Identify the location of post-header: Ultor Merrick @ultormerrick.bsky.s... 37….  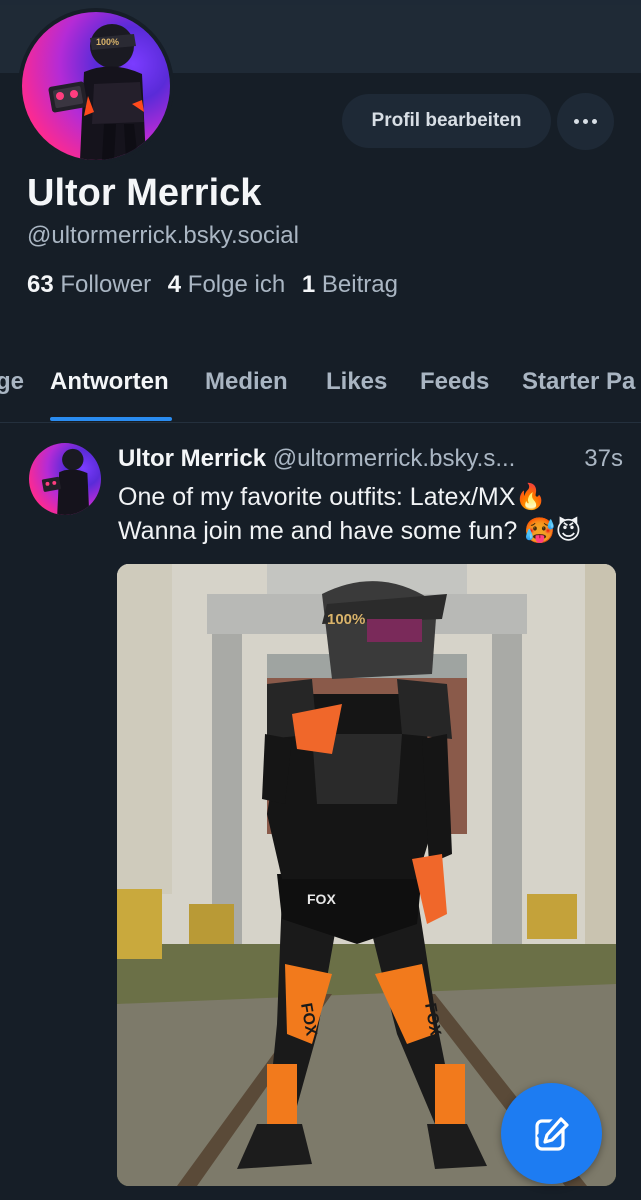
(370, 459).